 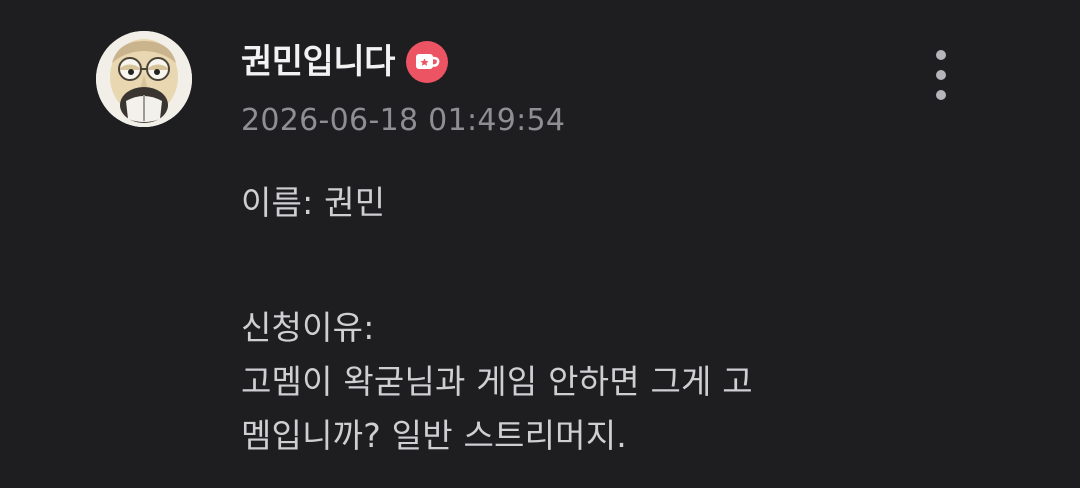 I want to click on name-line: 이름: 권민, so click(x=313, y=202).